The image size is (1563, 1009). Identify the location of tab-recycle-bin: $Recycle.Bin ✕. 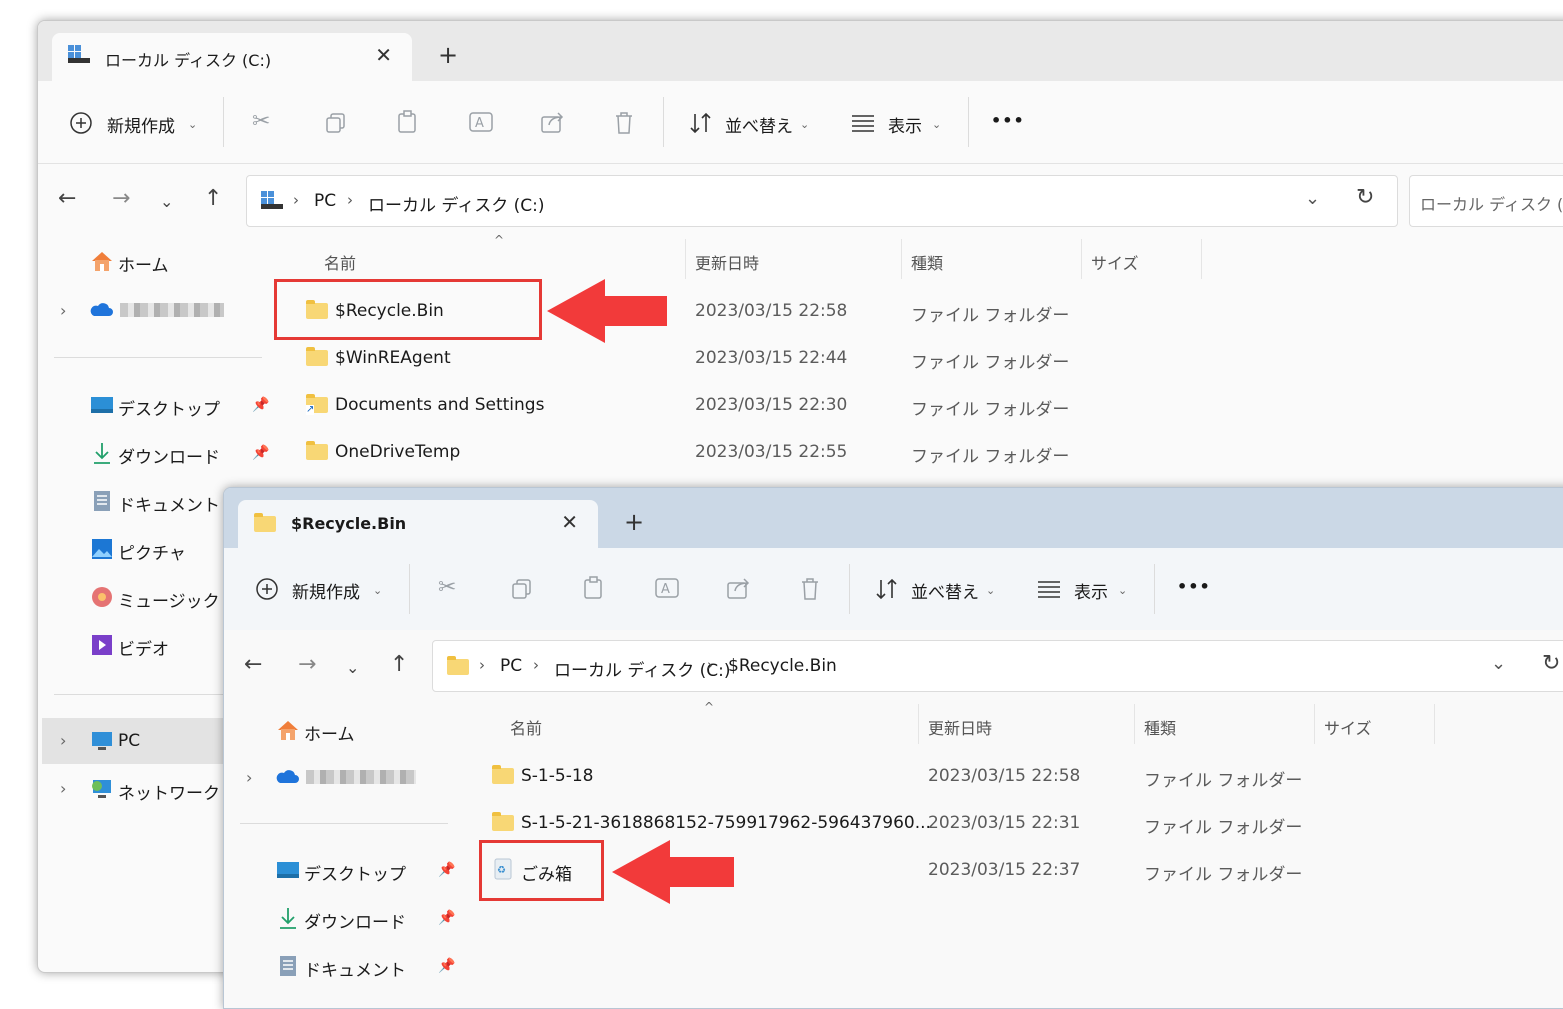
(418, 524).